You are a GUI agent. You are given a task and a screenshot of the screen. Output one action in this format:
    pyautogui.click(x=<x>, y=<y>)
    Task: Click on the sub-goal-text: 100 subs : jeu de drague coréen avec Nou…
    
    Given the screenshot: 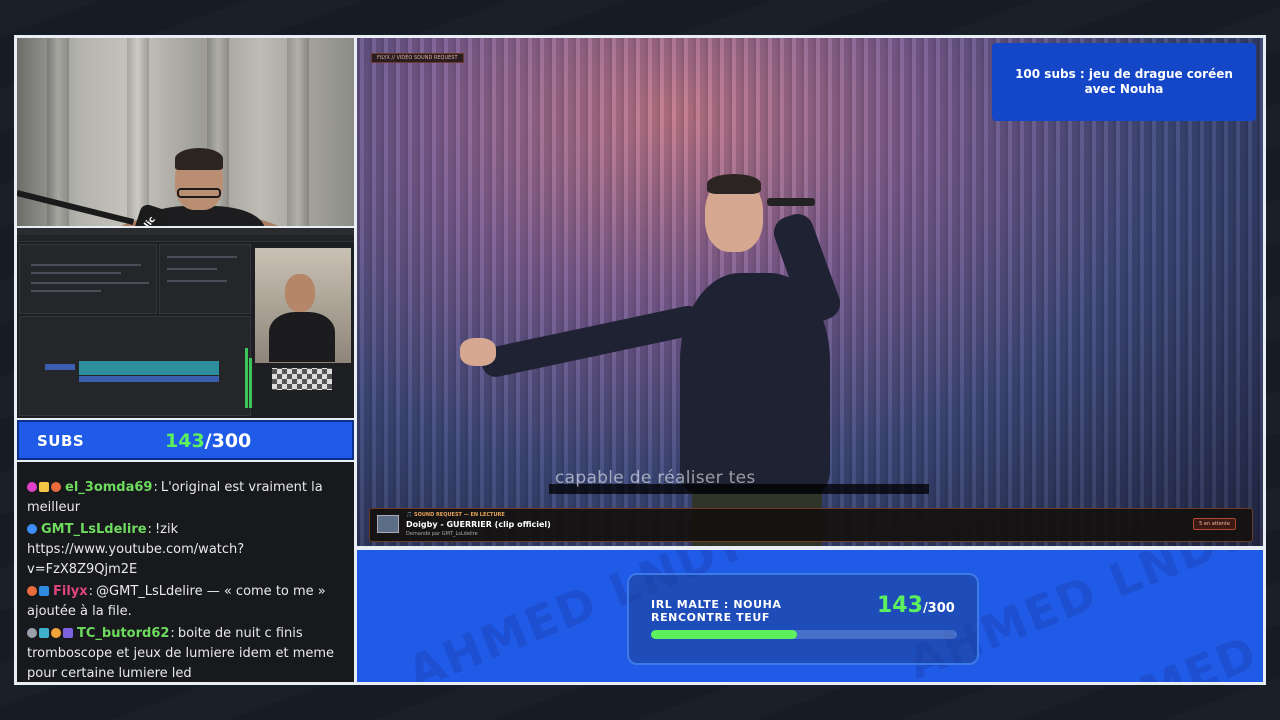 What is the action you would take?
    pyautogui.click(x=1124, y=81)
    